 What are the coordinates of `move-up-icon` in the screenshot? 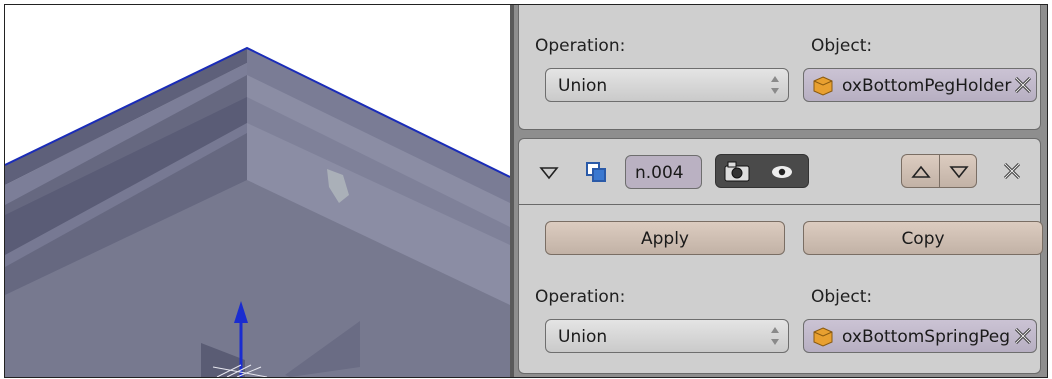 It's located at (921, 171).